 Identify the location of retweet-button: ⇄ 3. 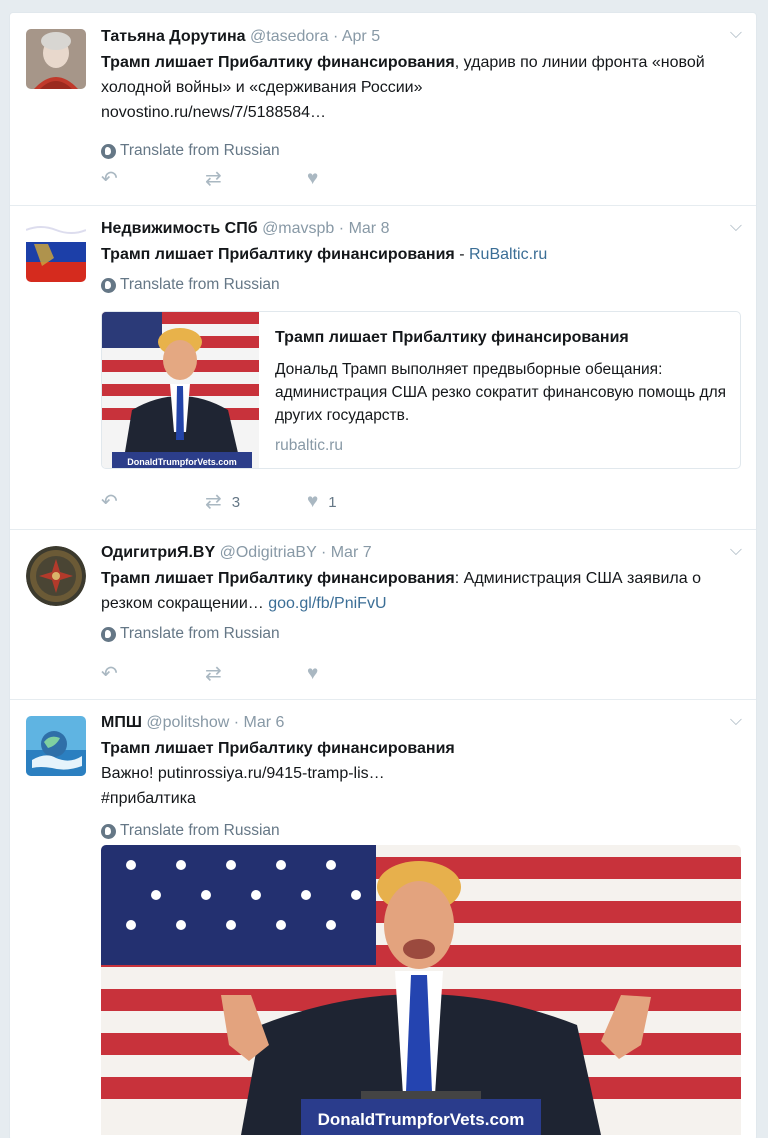
(256, 502).